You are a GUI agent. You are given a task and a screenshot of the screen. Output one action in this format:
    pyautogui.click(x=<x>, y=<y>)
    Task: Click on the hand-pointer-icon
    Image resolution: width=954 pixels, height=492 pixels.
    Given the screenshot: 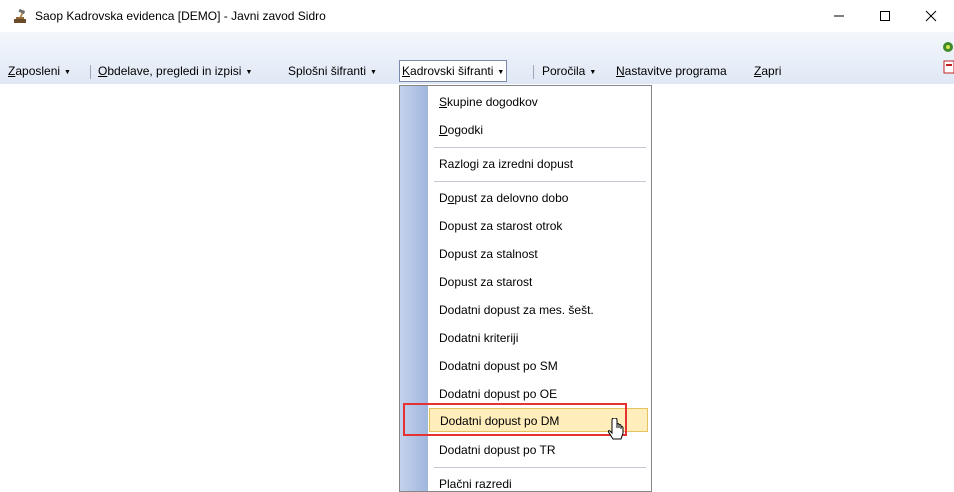 What is the action you would take?
    pyautogui.click(x=615, y=429)
    